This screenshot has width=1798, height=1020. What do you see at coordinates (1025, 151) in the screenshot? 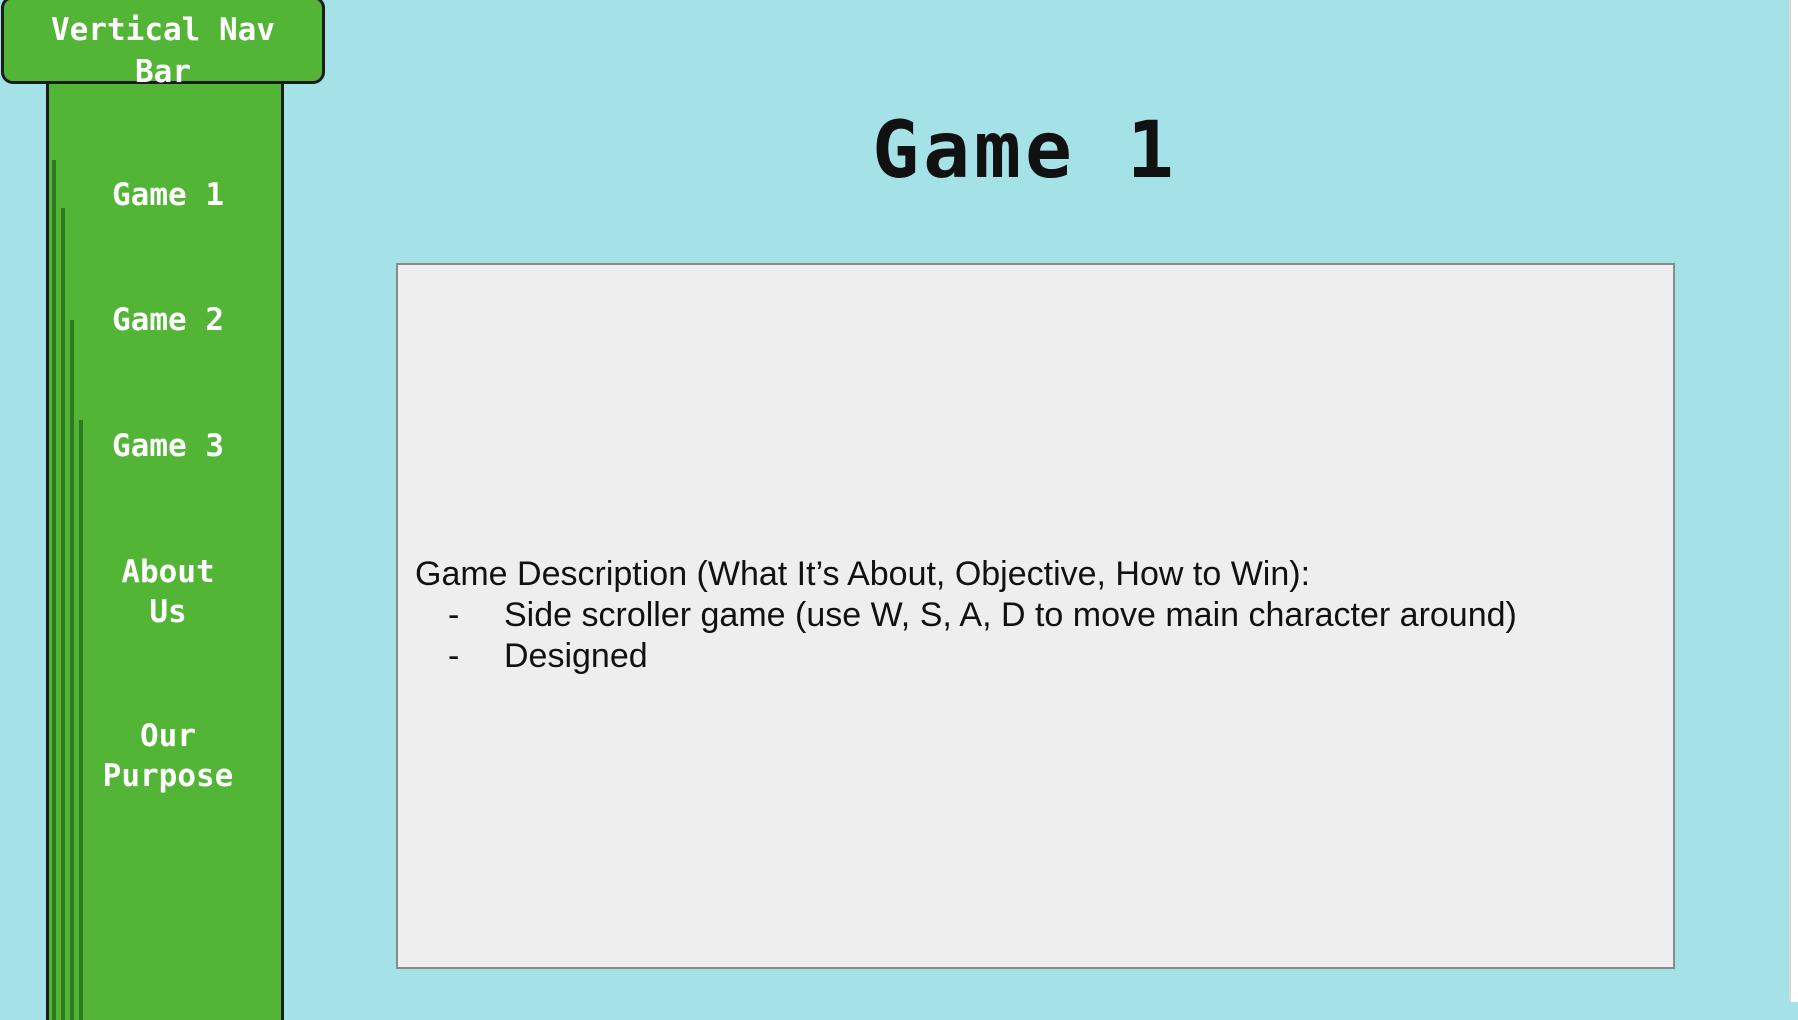
I see `page-title: Game 1` at bounding box center [1025, 151].